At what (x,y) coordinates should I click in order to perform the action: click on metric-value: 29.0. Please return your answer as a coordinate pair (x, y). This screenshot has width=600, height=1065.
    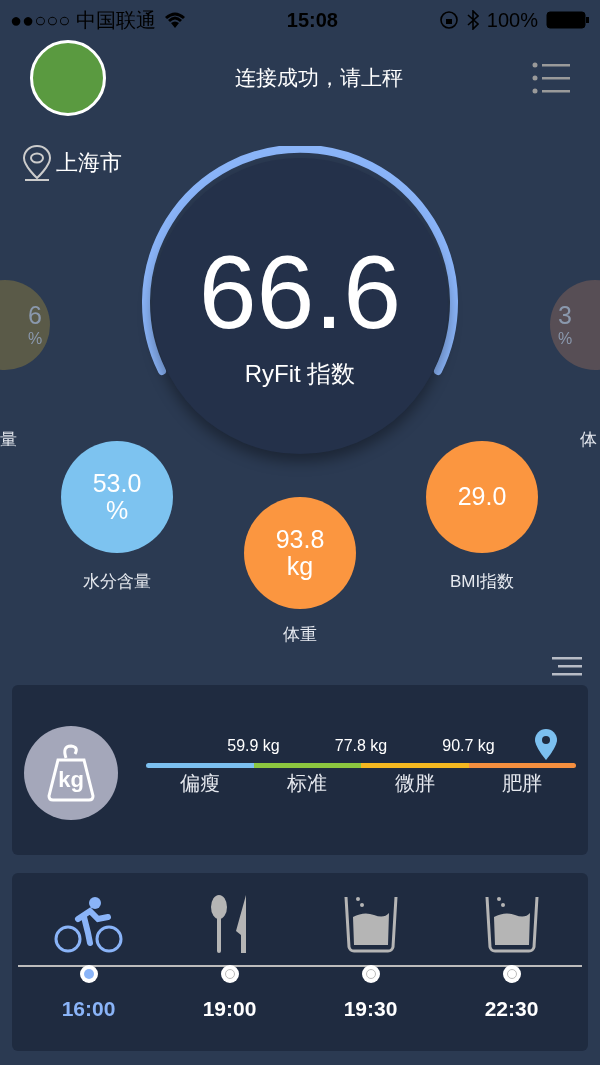
    Looking at the image, I should click on (482, 497).